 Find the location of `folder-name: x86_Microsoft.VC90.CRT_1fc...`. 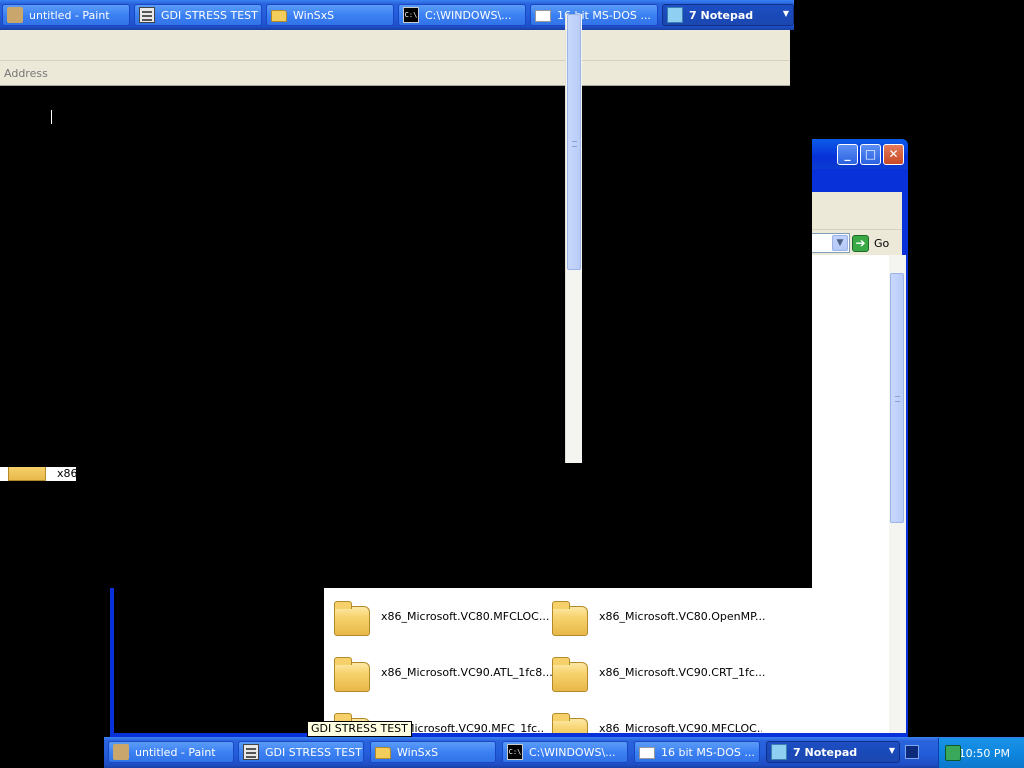

folder-name: x86_Microsoft.VC90.CRT_1fc... is located at coordinates (682, 672).